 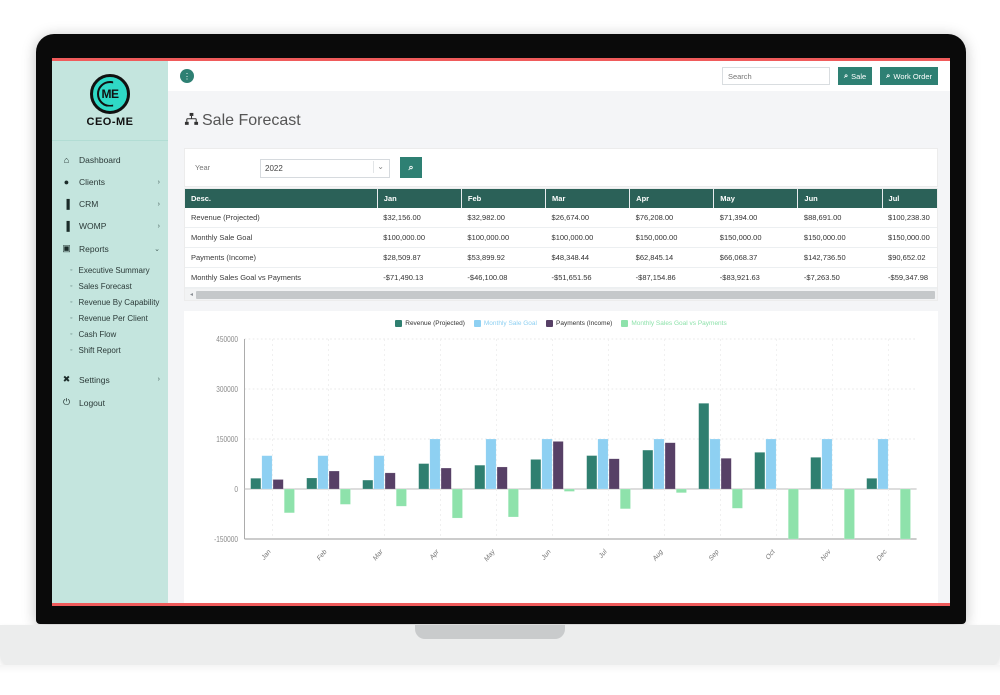 What do you see at coordinates (110, 182) in the screenshot?
I see `sidebar-item-clients: ● Clients ›` at bounding box center [110, 182].